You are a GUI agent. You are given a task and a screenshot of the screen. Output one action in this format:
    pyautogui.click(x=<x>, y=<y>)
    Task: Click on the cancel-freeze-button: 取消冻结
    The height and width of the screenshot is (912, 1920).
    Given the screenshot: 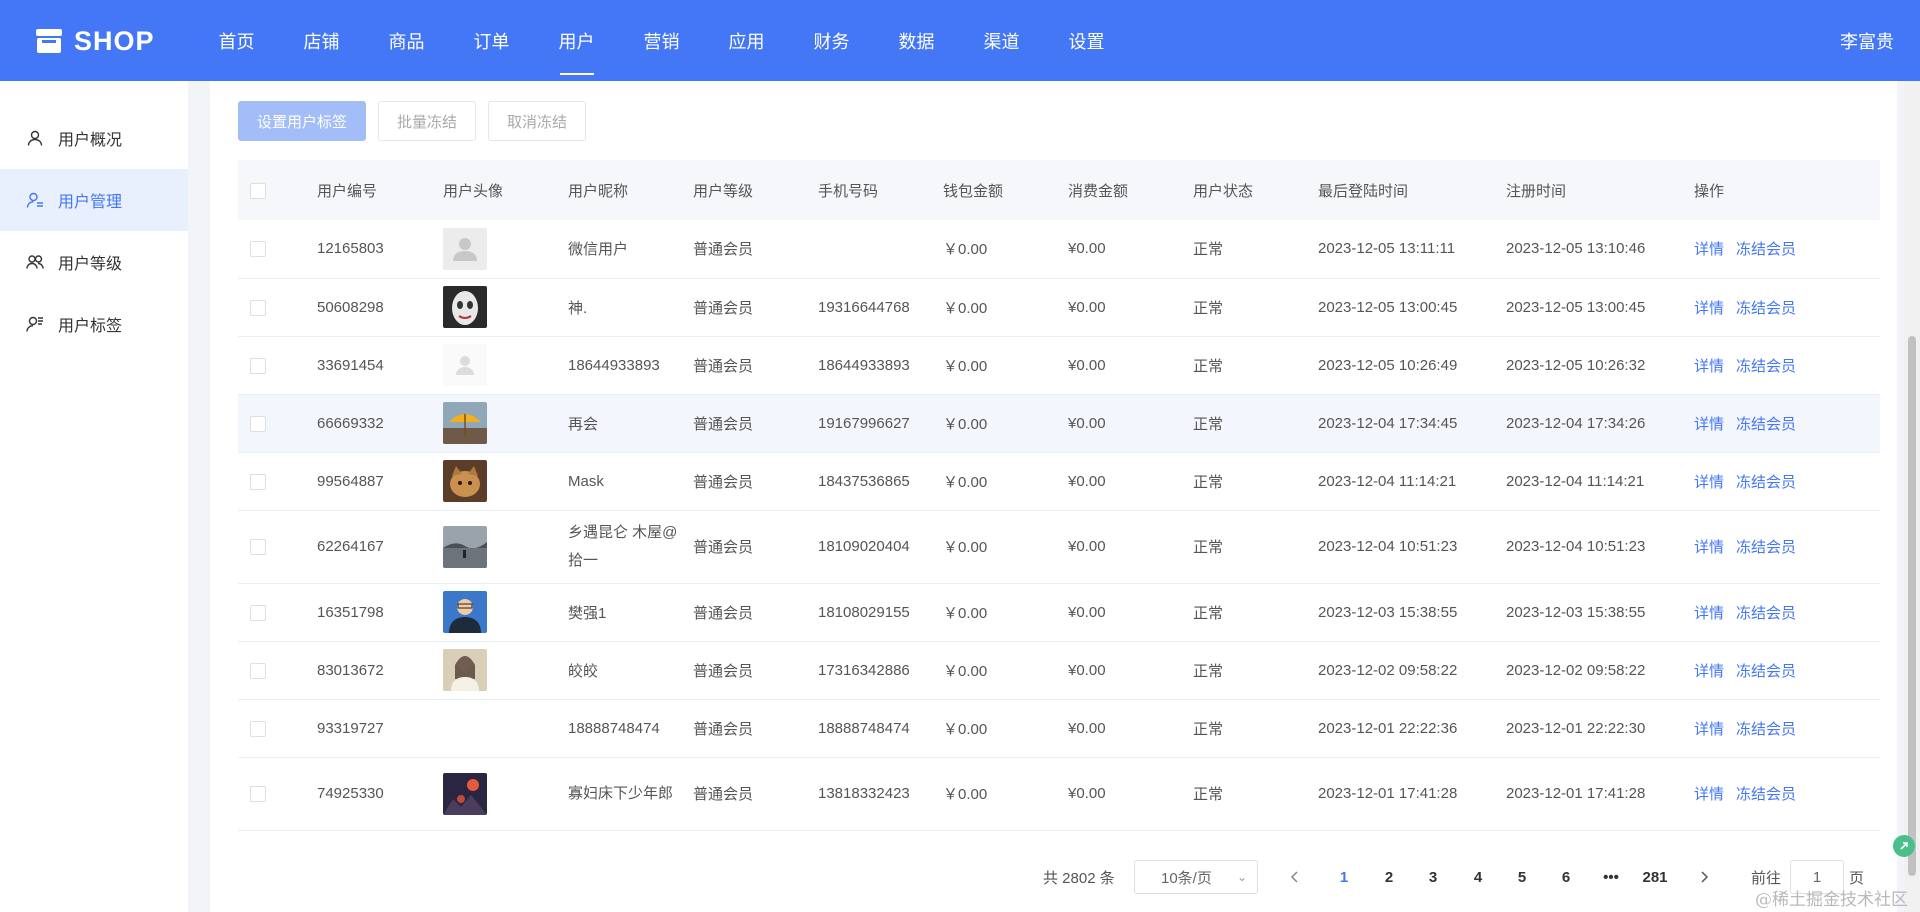 What is the action you would take?
    pyautogui.click(x=537, y=121)
    